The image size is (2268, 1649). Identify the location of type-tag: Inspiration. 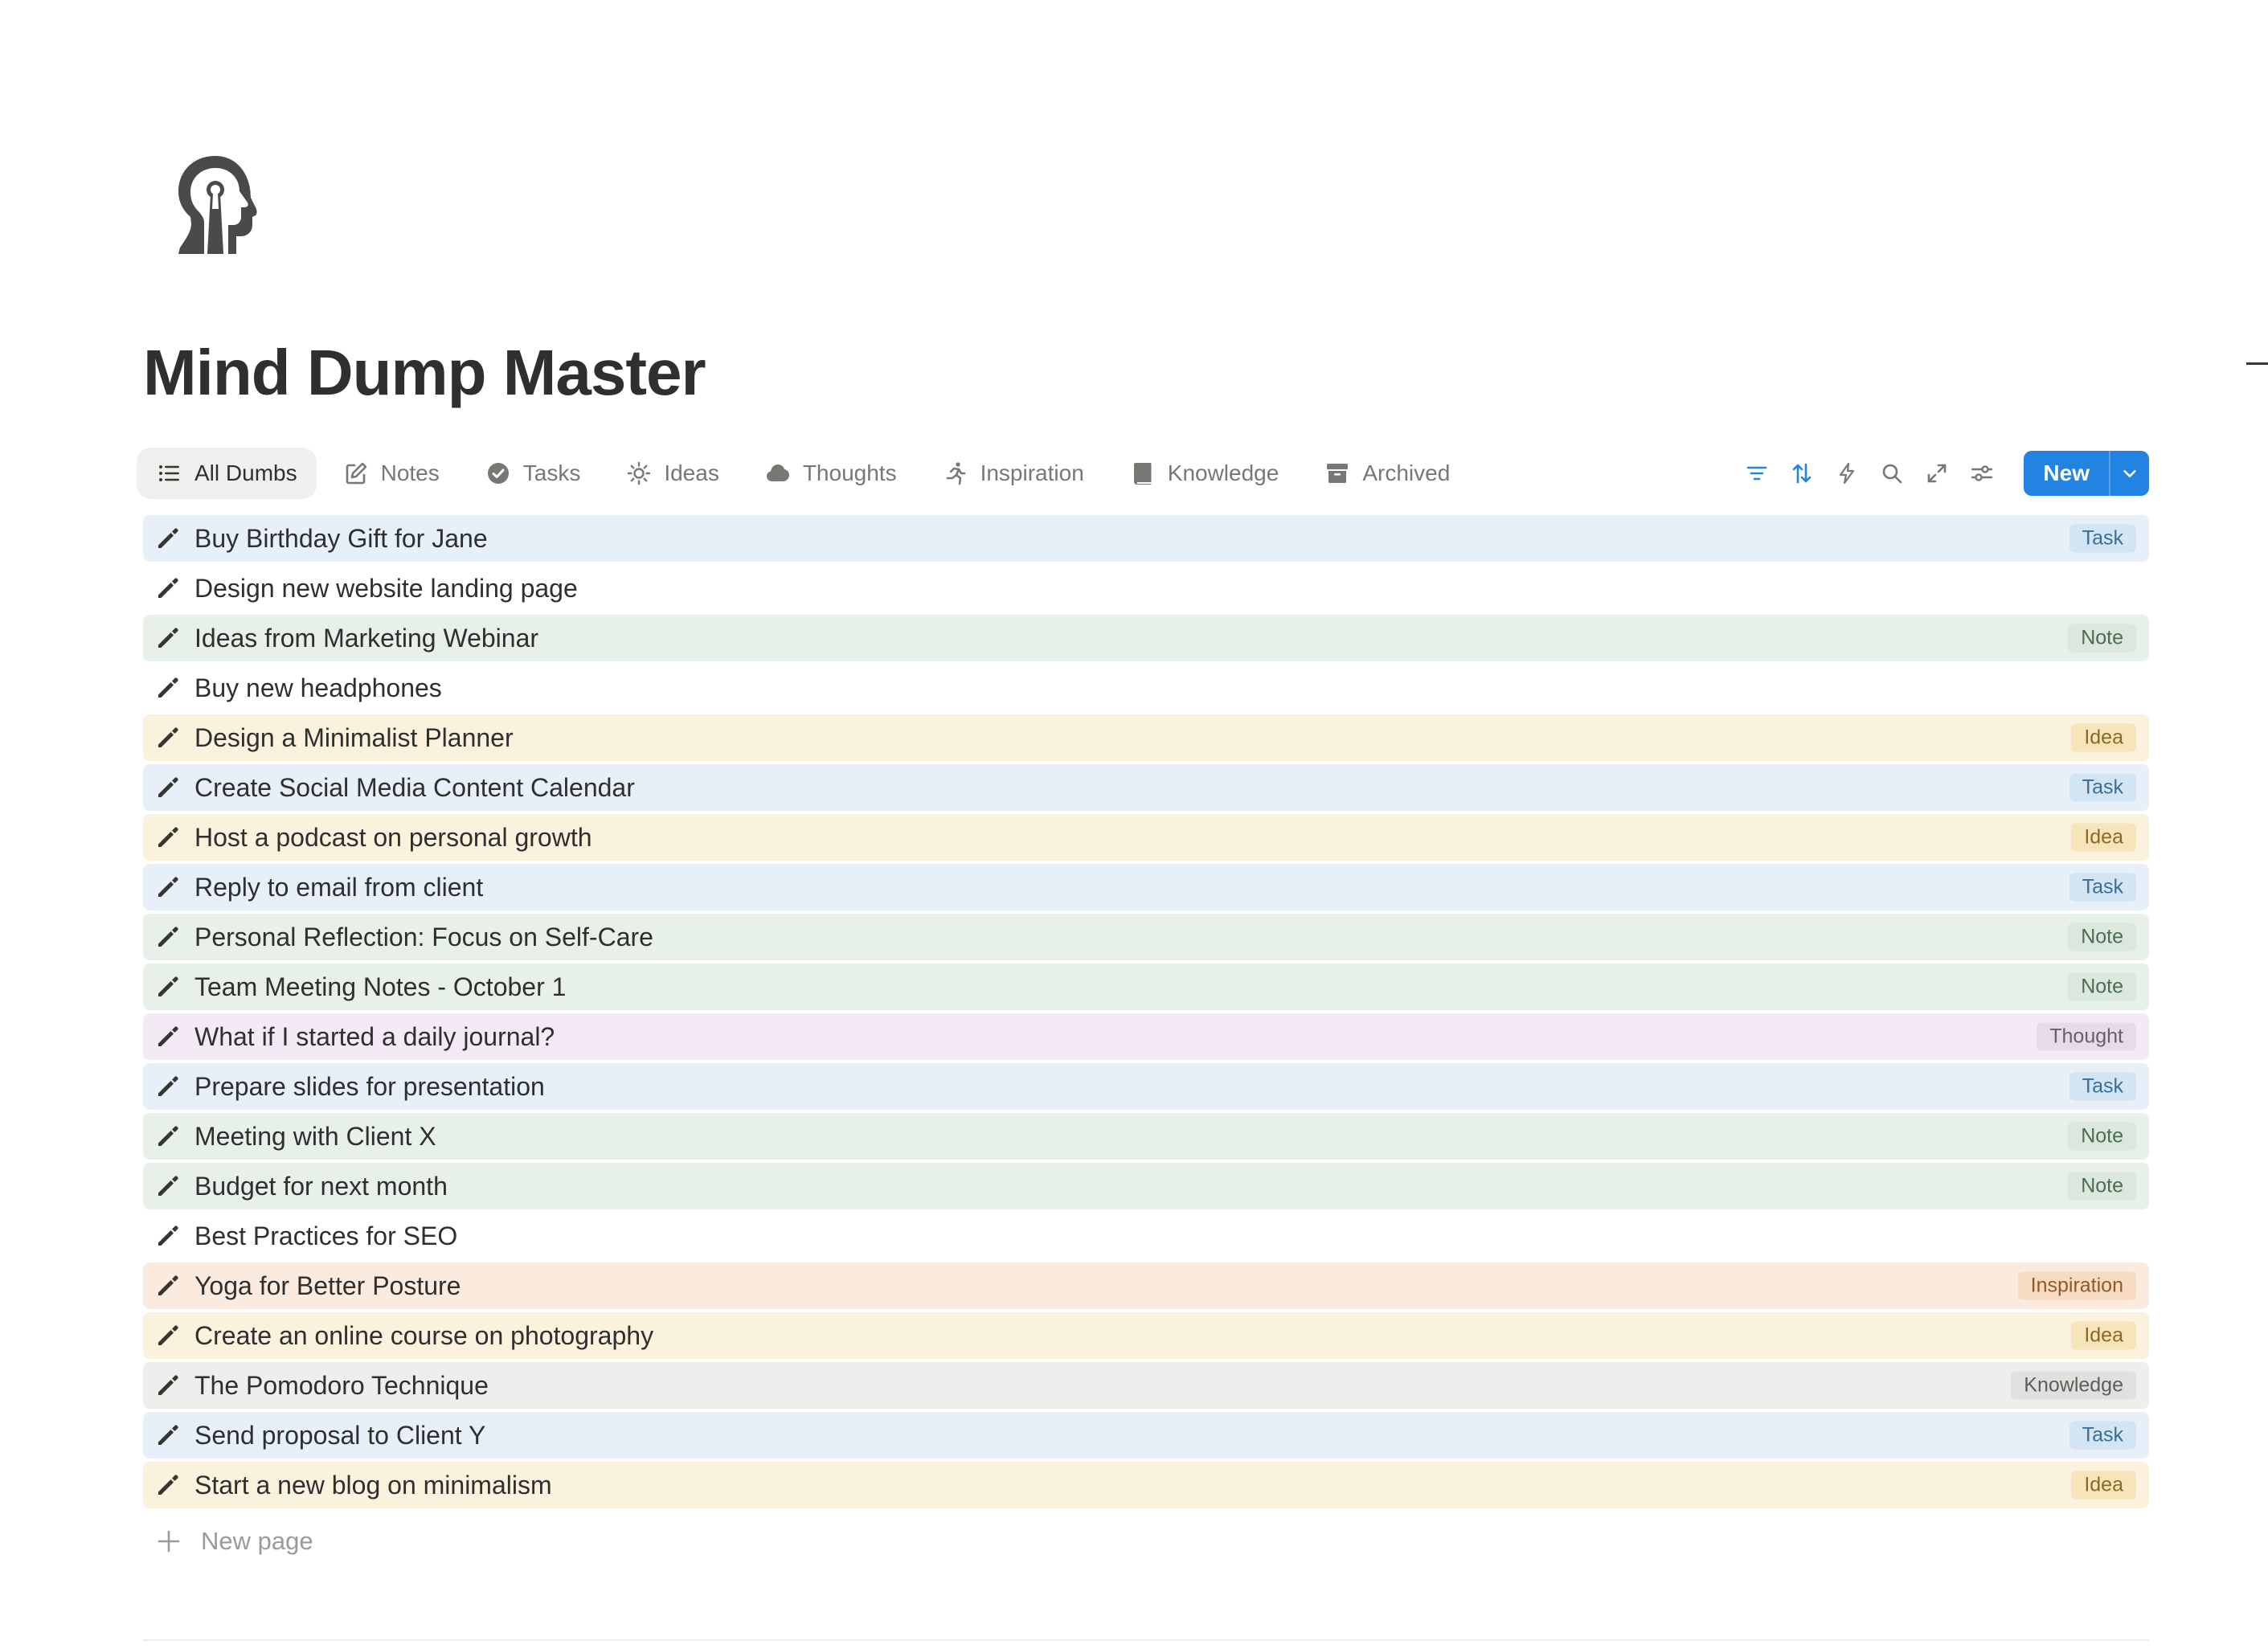
(2076, 1285).